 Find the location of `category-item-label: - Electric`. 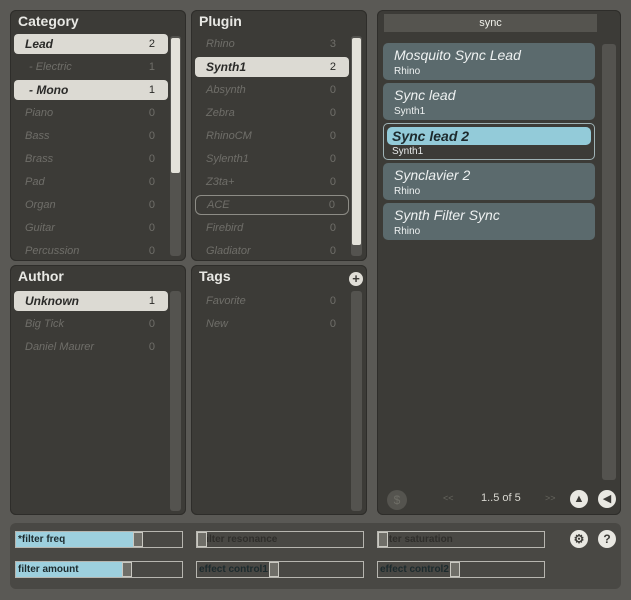

category-item-label: - Electric is located at coordinates (50, 67).